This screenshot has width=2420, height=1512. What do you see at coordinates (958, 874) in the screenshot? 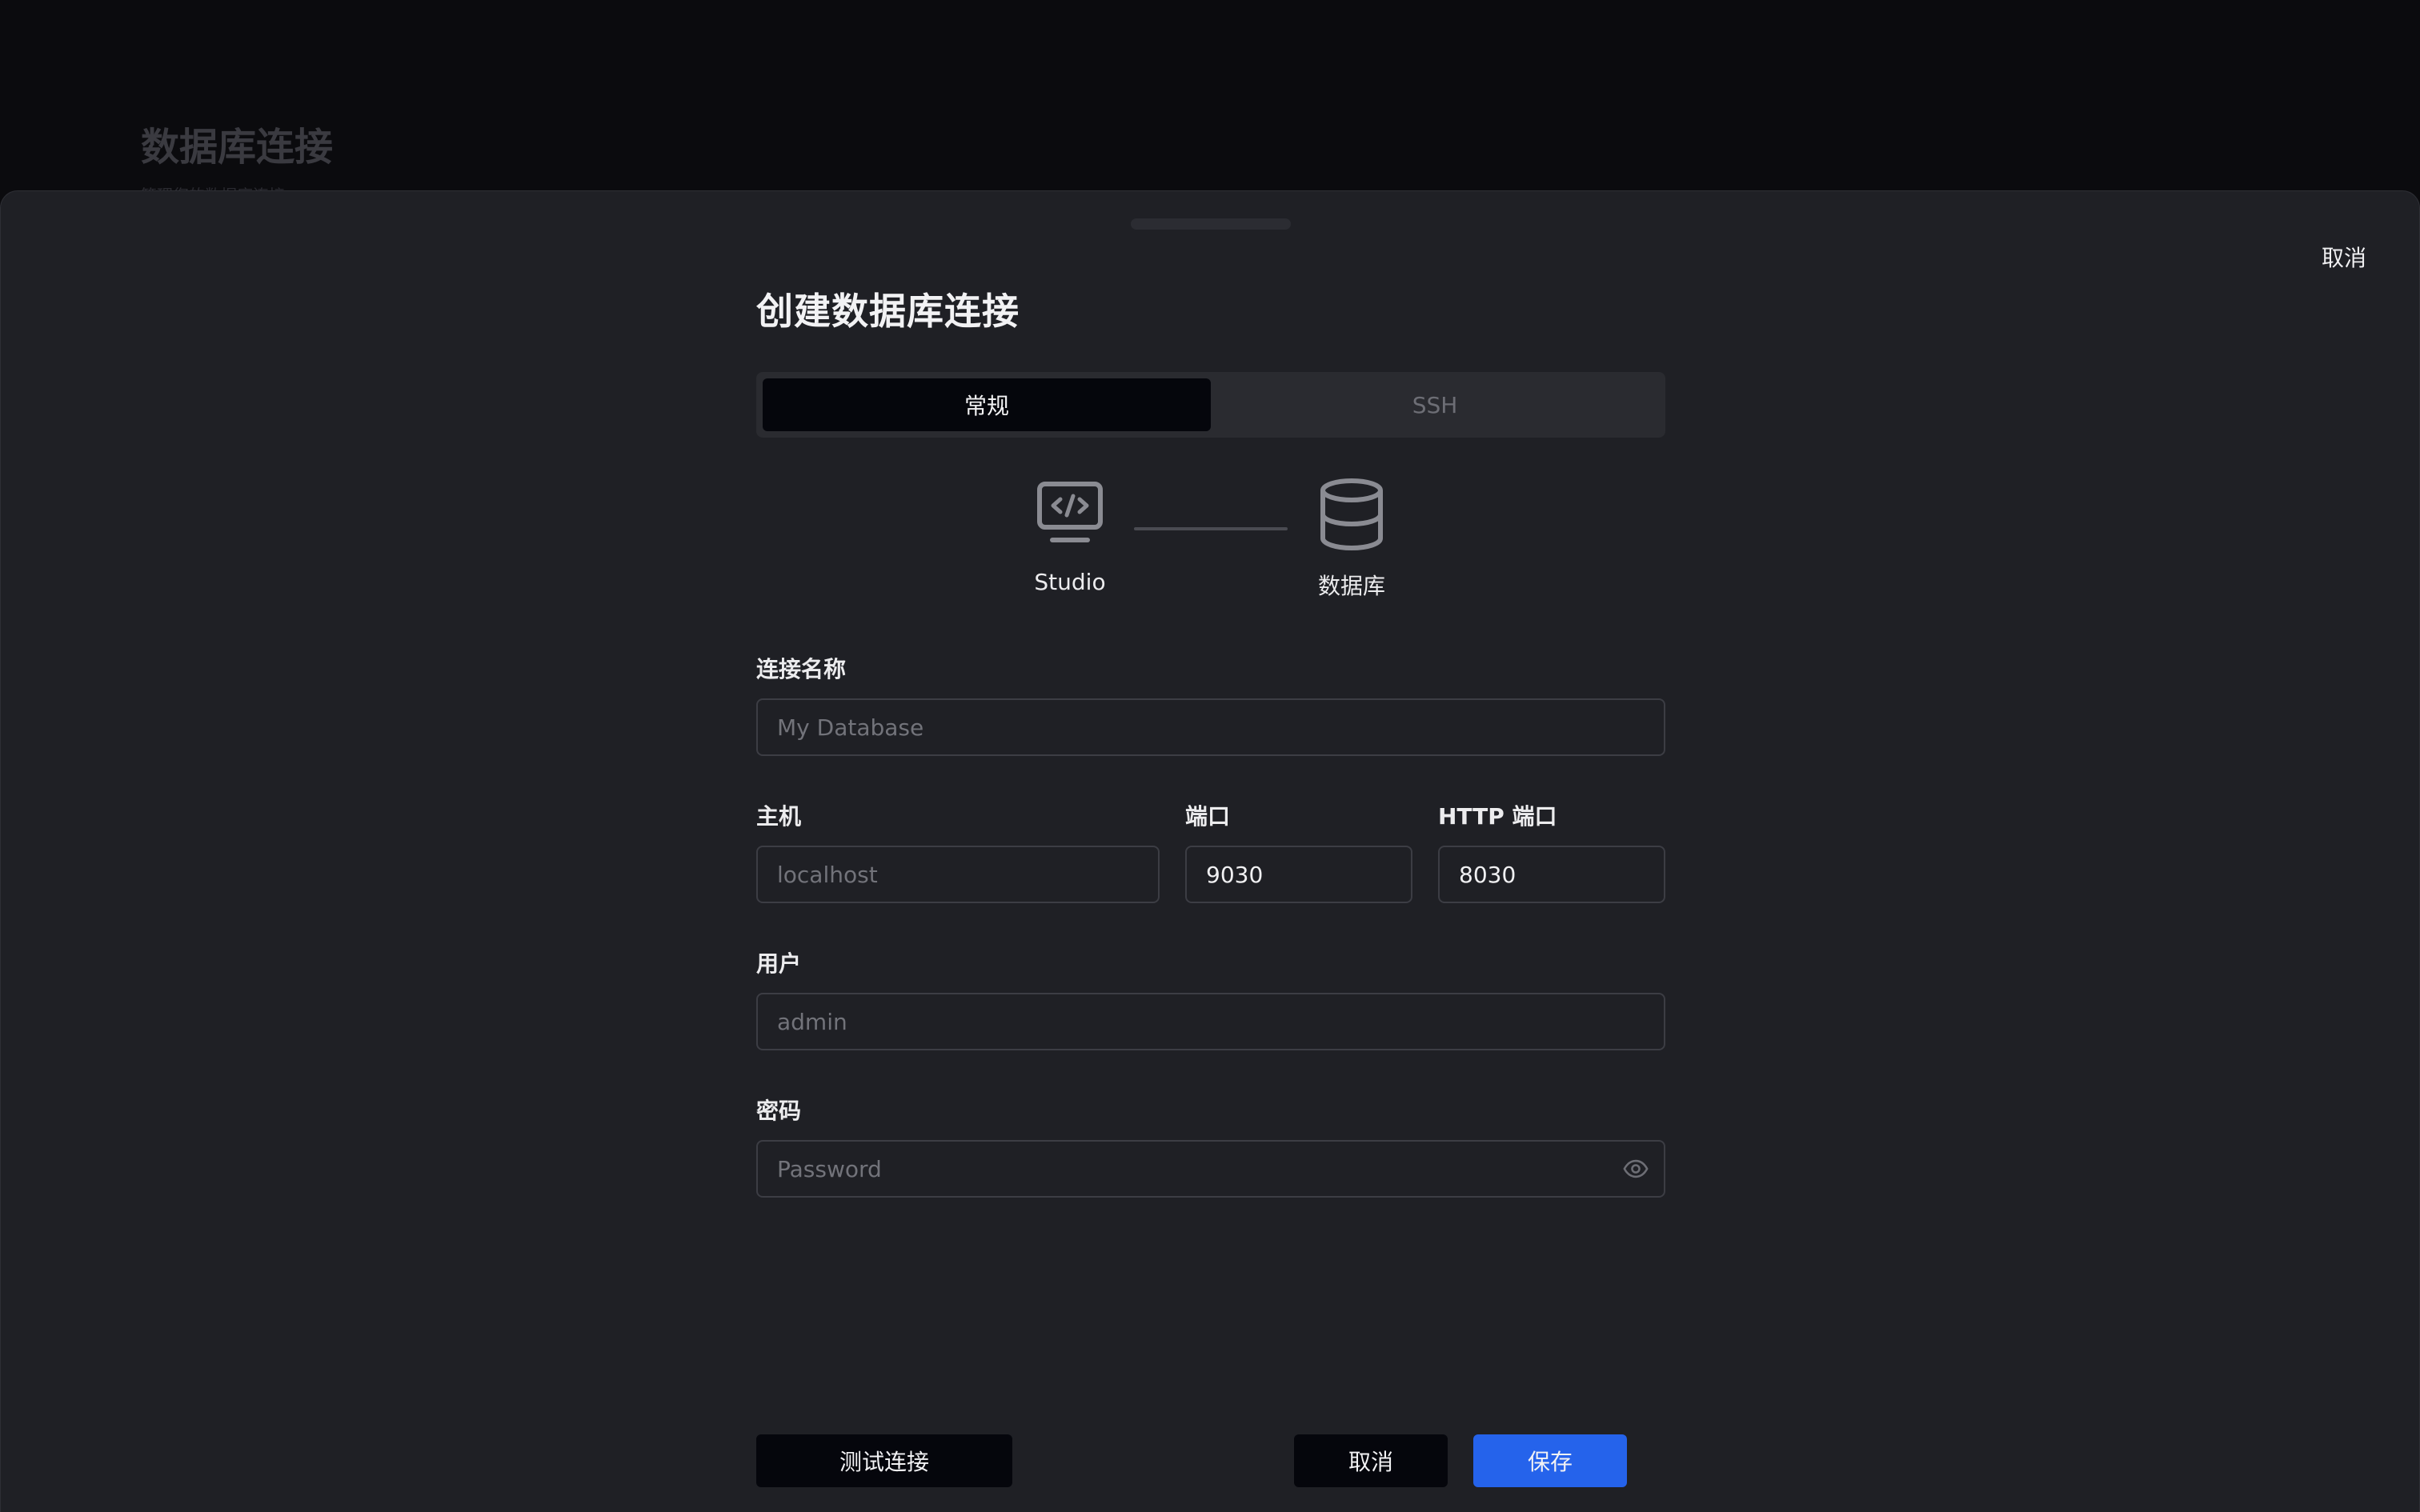
I see `host-input` at bounding box center [958, 874].